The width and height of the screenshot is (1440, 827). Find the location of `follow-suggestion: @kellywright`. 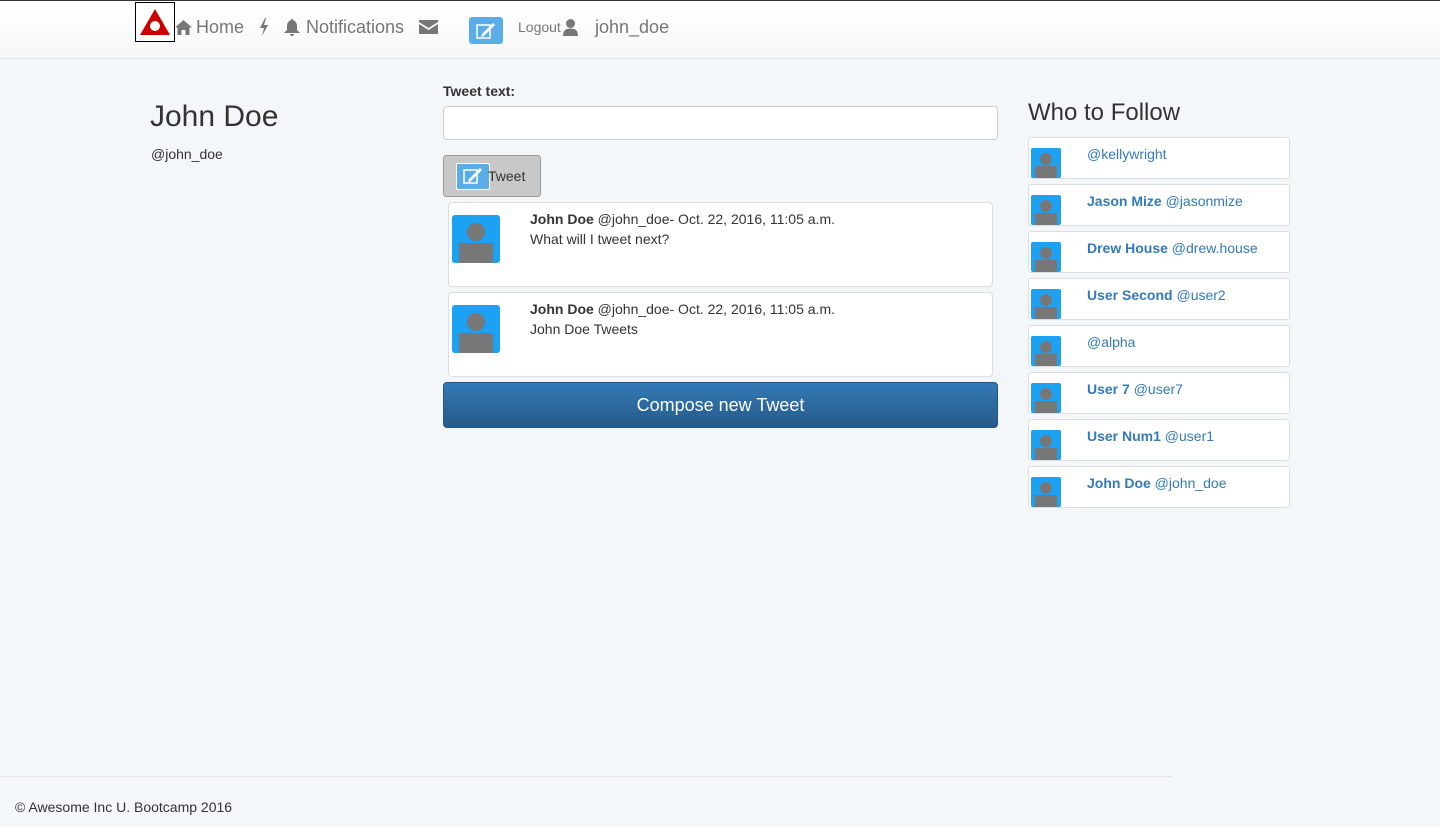

follow-suggestion: @kellywright is located at coordinates (1159, 158).